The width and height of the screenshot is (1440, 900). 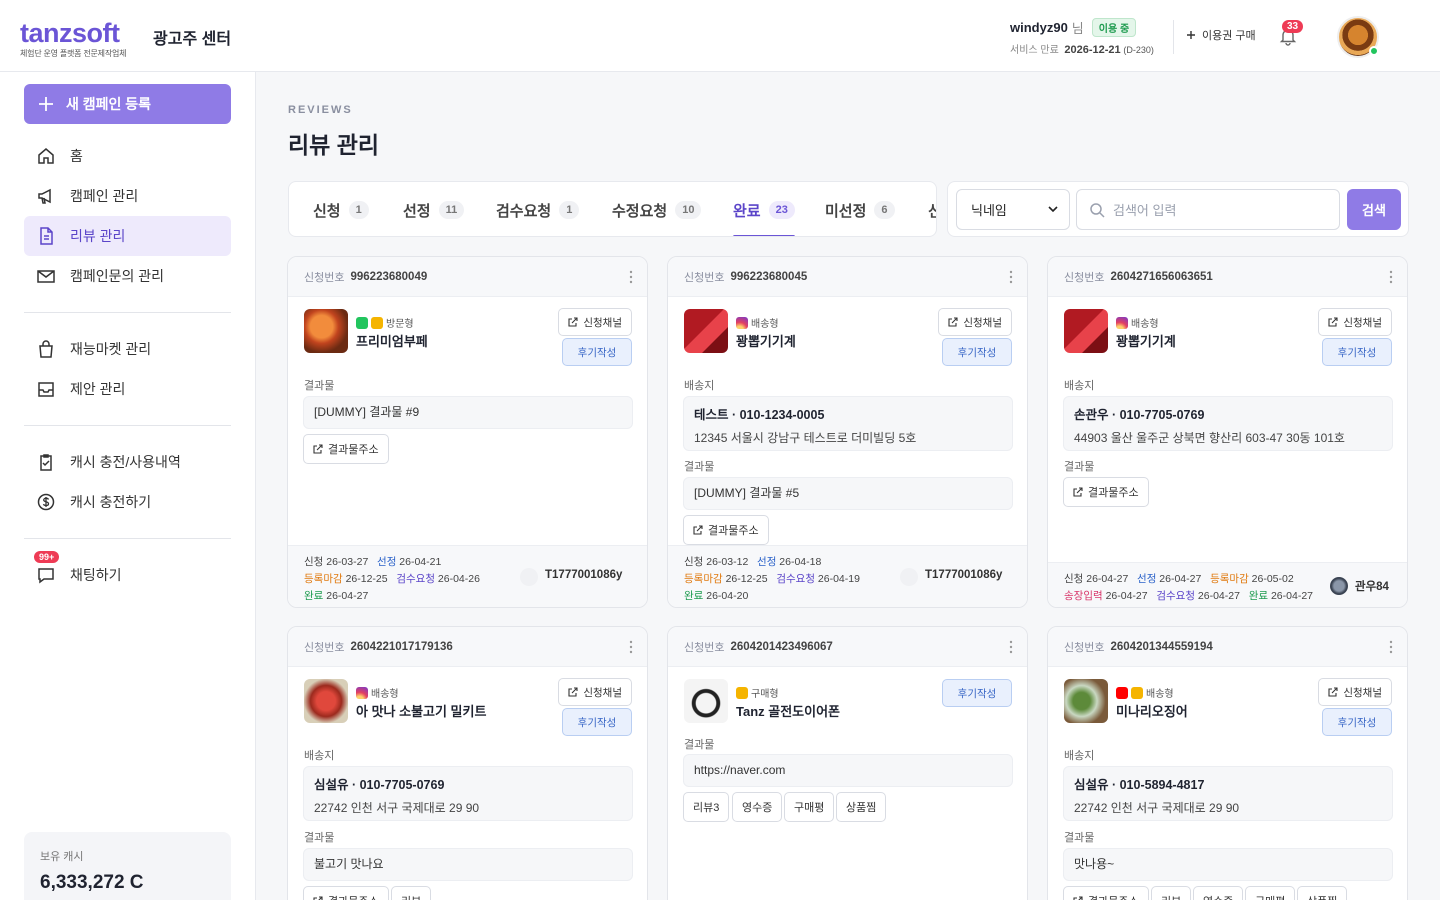 I want to click on search-input: 검색어 입력, so click(x=1208, y=209).